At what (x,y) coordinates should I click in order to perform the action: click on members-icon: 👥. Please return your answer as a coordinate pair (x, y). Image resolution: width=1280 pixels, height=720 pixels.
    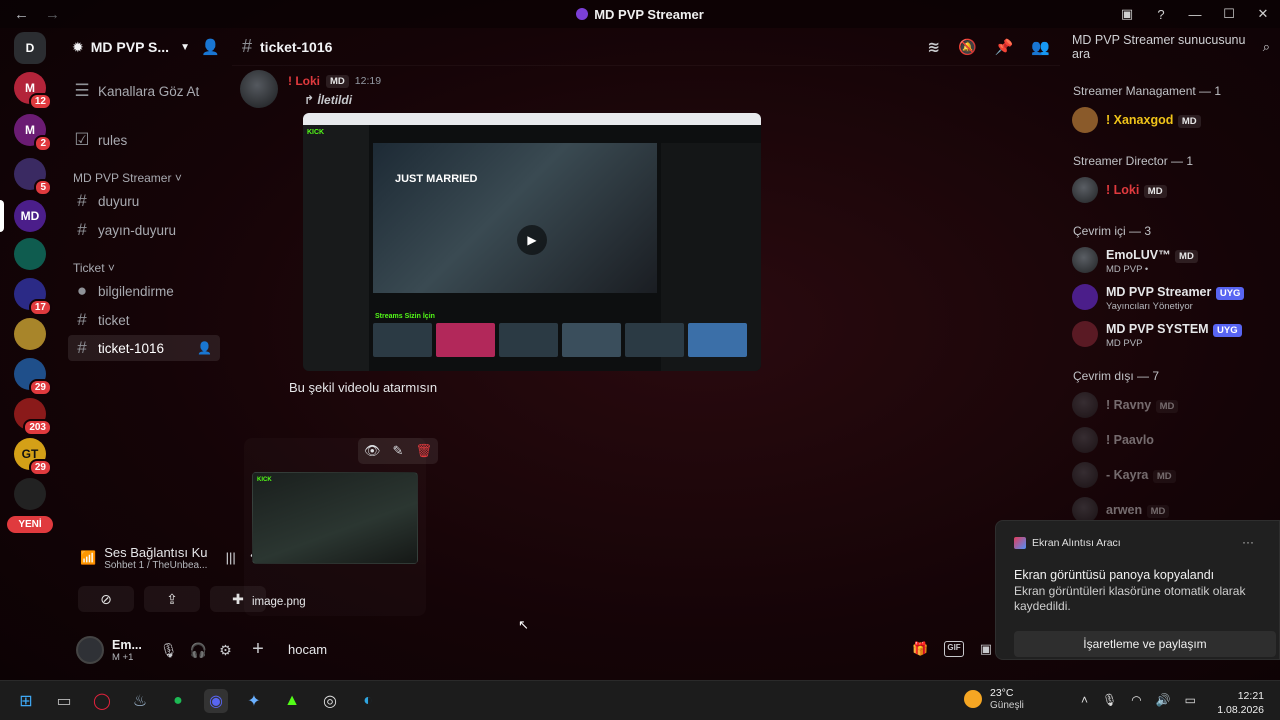
    Looking at the image, I should click on (1040, 47).